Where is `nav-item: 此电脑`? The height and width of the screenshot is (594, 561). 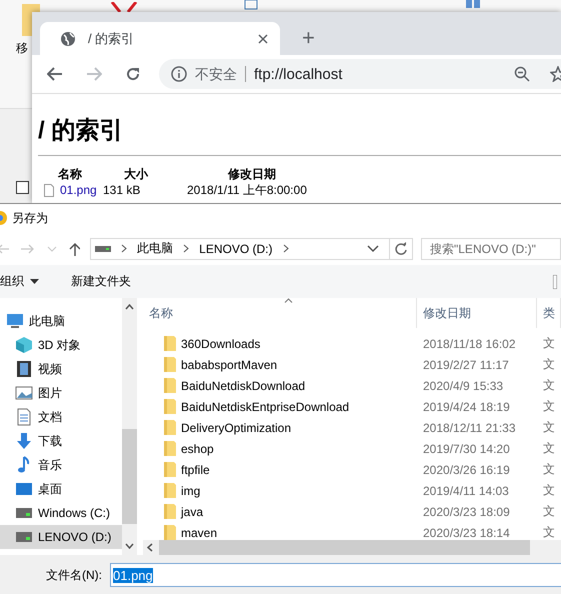
nav-item: 此电脑 is located at coordinates (61, 321).